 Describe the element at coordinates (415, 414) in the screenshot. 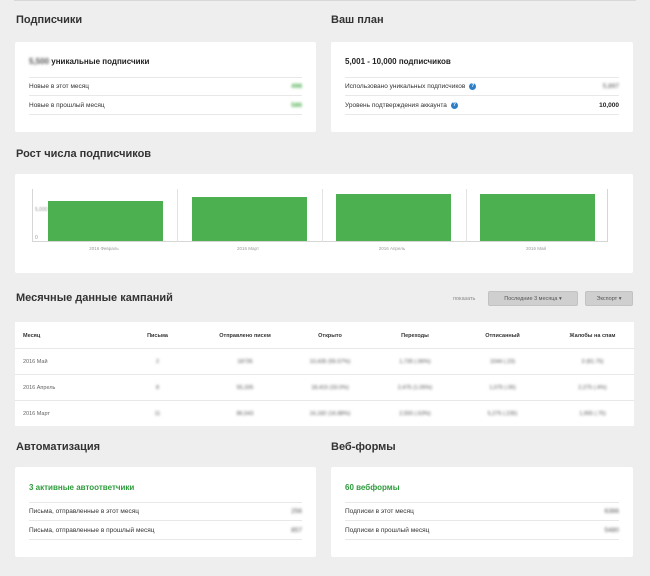

I see `cell-clicks: 2,555 (.63%)` at that location.